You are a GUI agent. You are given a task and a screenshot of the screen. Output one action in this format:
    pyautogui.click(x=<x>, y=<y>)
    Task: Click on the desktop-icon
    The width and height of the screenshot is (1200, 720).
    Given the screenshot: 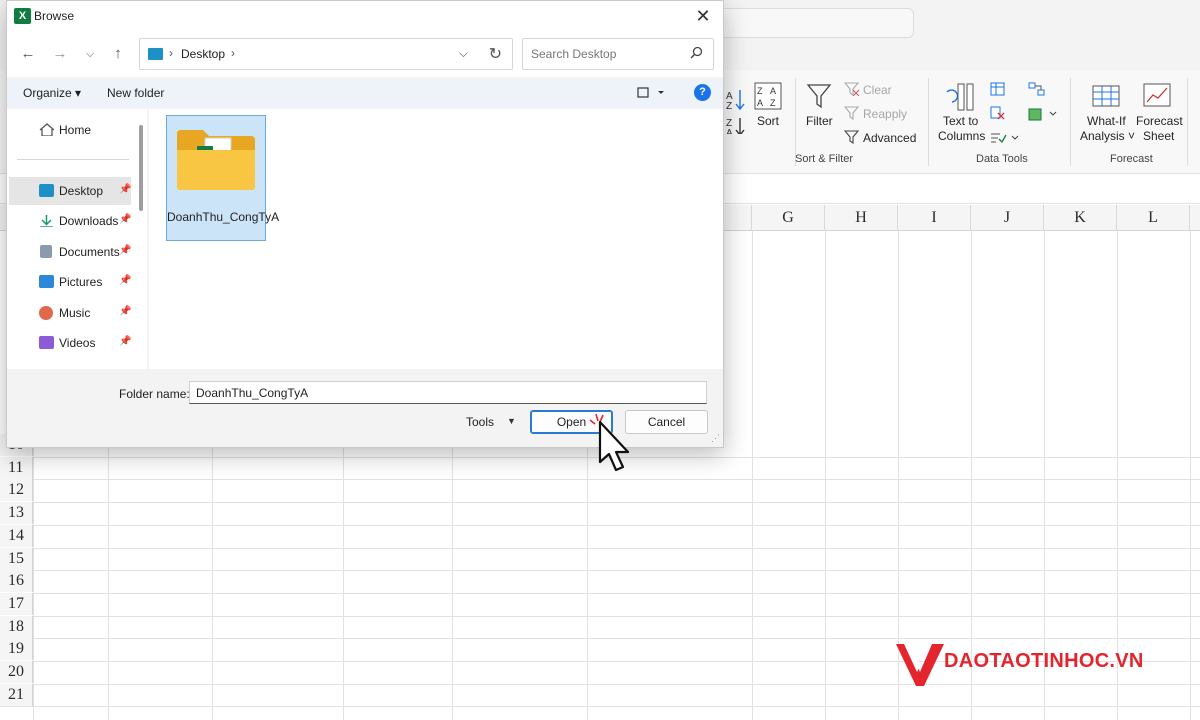 What is the action you would take?
    pyautogui.click(x=46, y=190)
    